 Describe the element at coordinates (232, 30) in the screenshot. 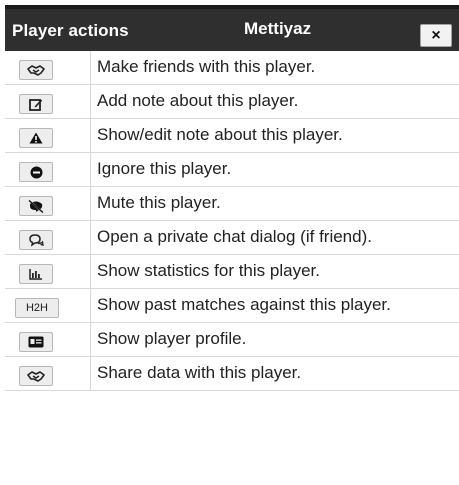

I see `dialog-header: Player actions Mettiyaz ×` at that location.